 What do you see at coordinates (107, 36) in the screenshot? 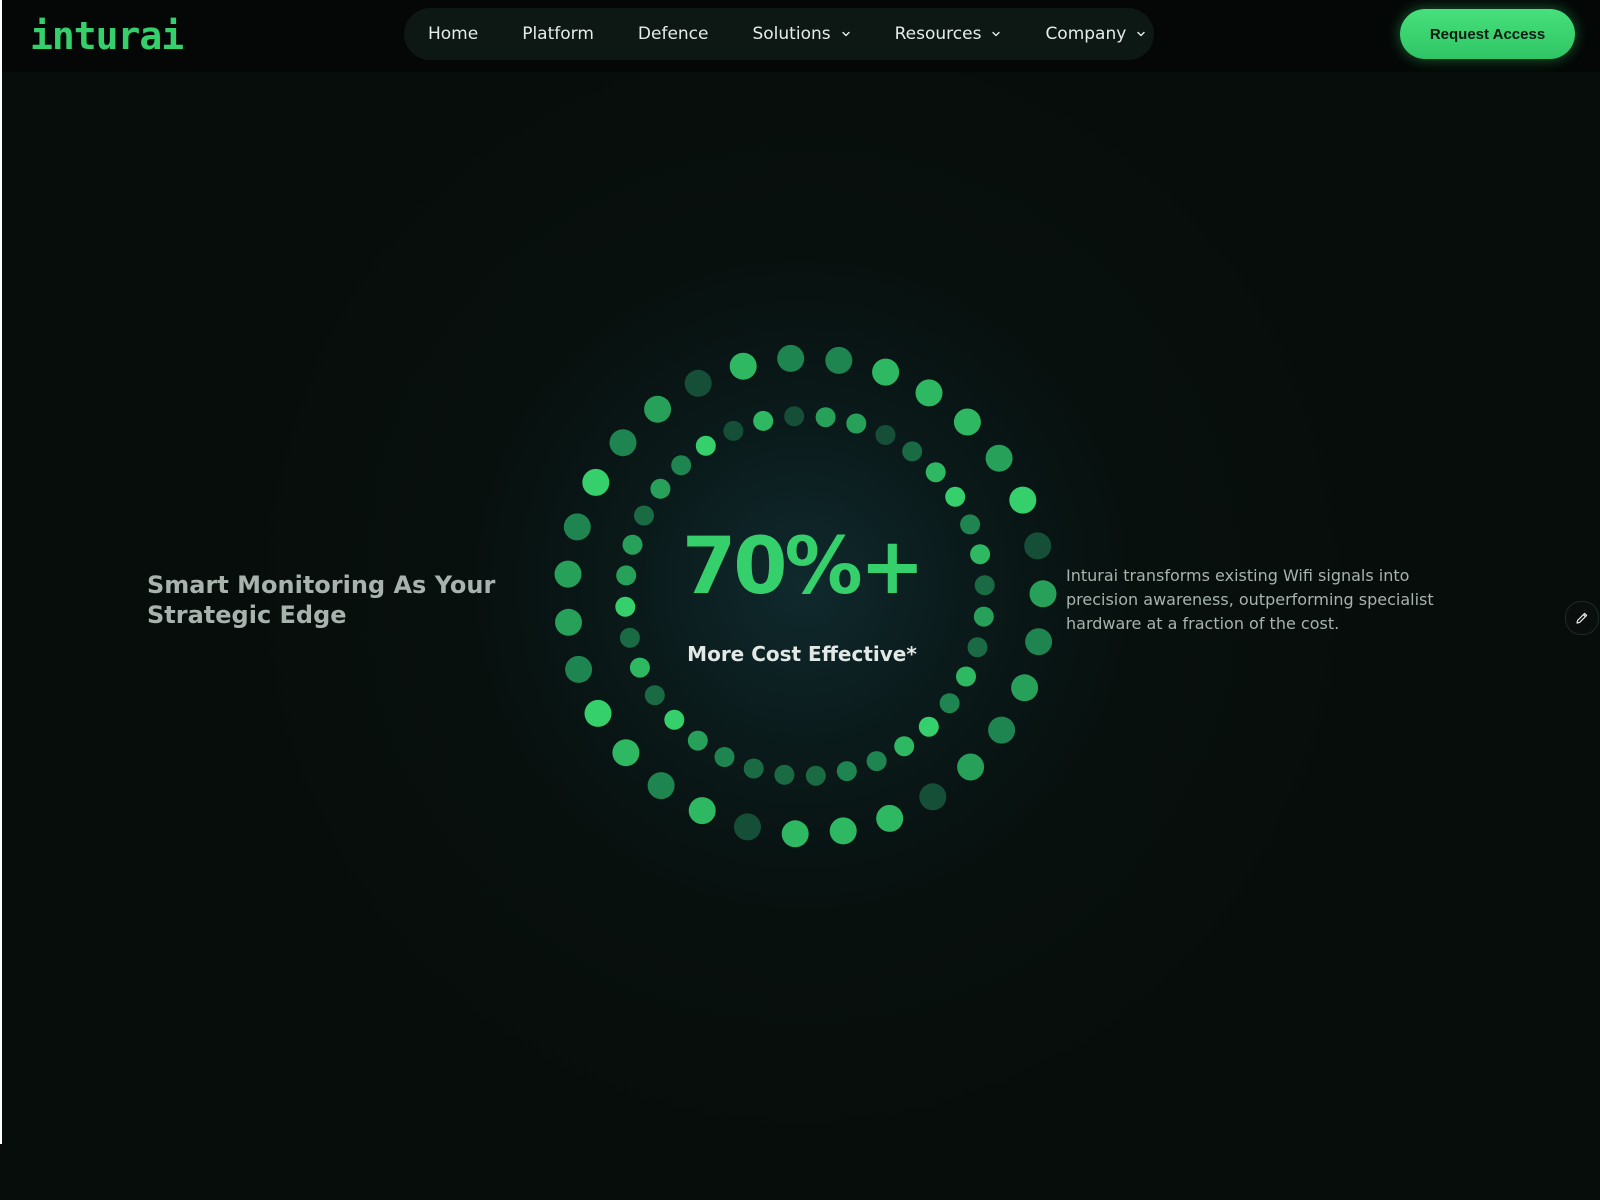
I see `logo: inturai` at bounding box center [107, 36].